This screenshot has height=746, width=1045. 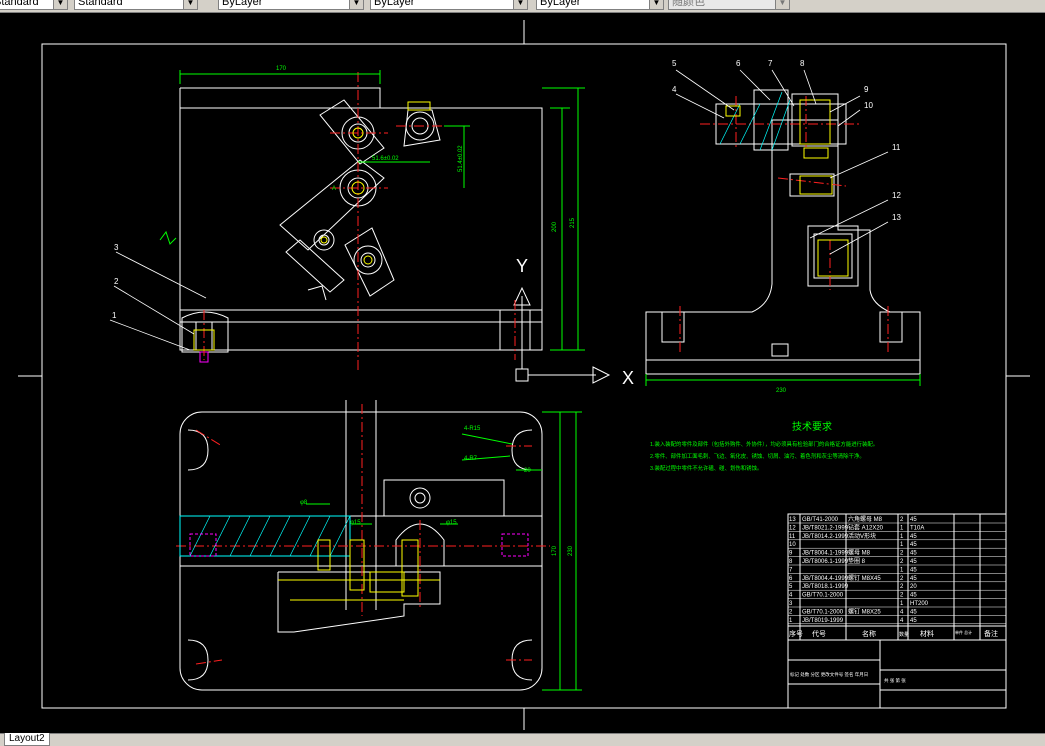 What do you see at coordinates (394, 4) in the screenshot?
I see `linetype-value: ByLayer` at bounding box center [394, 4].